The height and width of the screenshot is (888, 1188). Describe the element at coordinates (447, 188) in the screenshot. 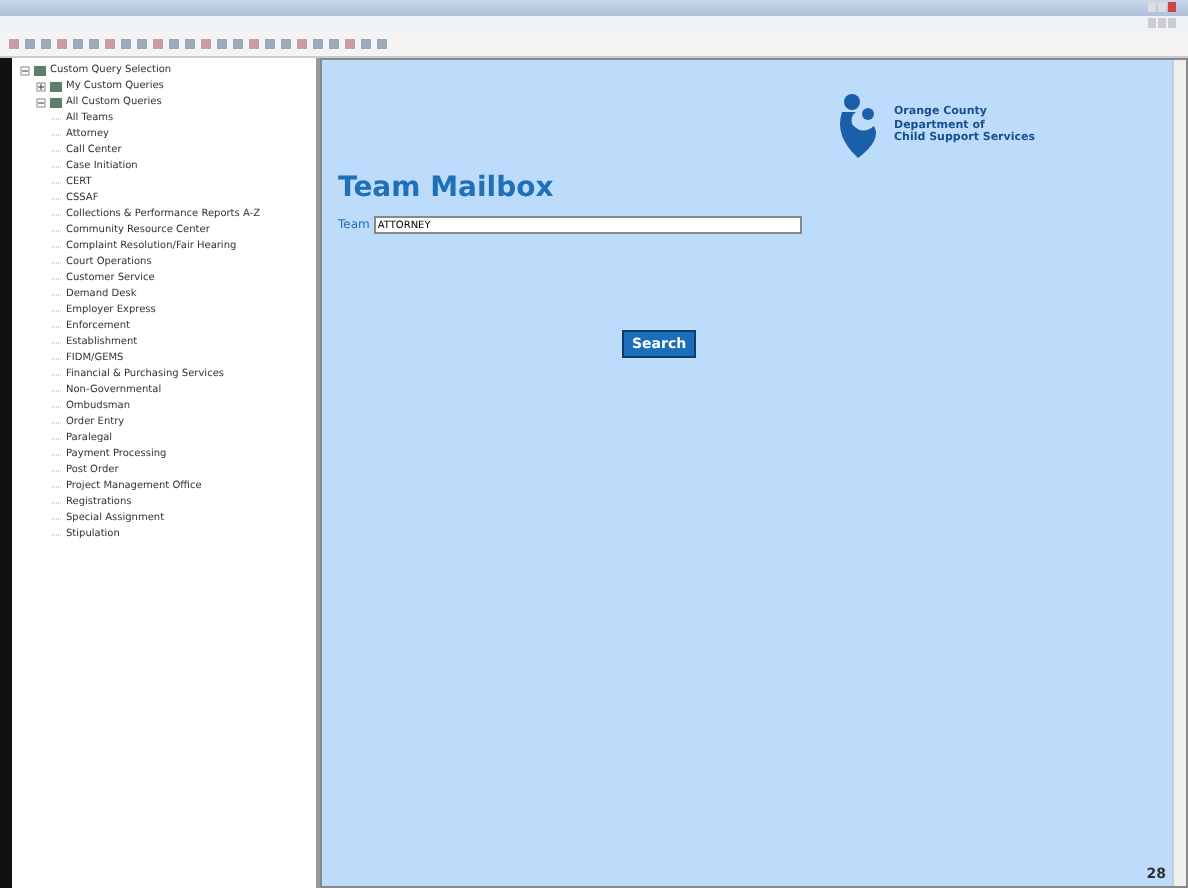

I see `page-heading: Team Mailbox` at that location.